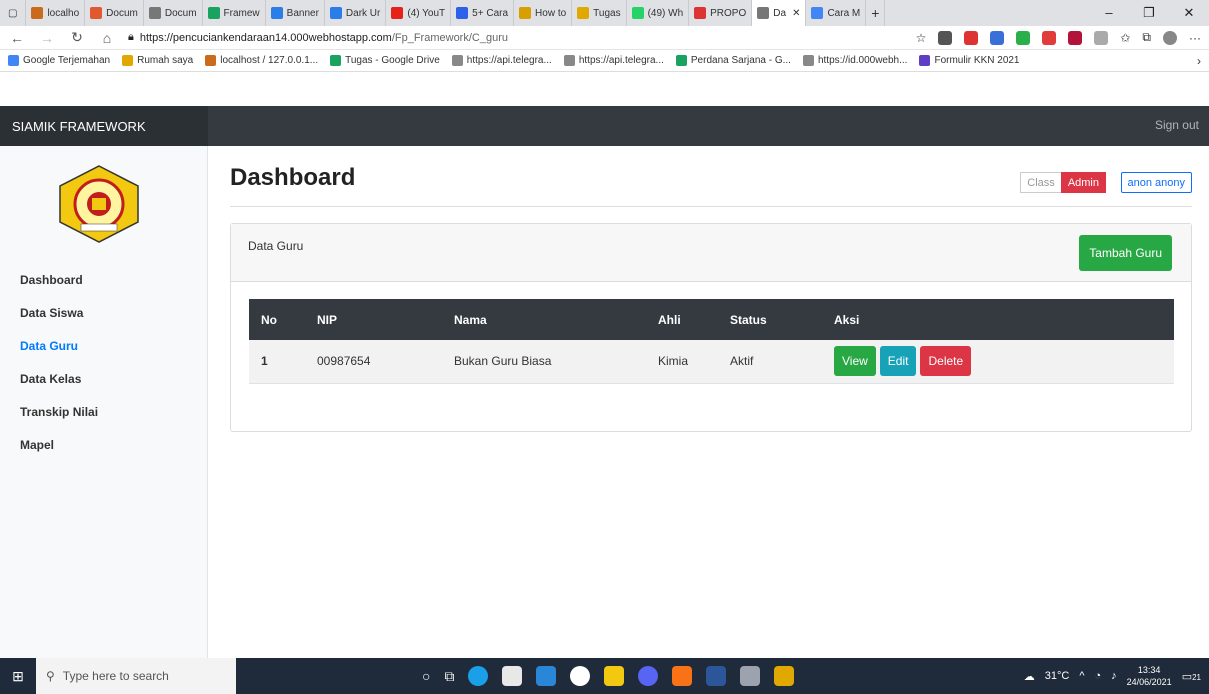 The height and width of the screenshot is (694, 1209). Describe the element at coordinates (478, 676) in the screenshot. I see `edge-icon` at that location.